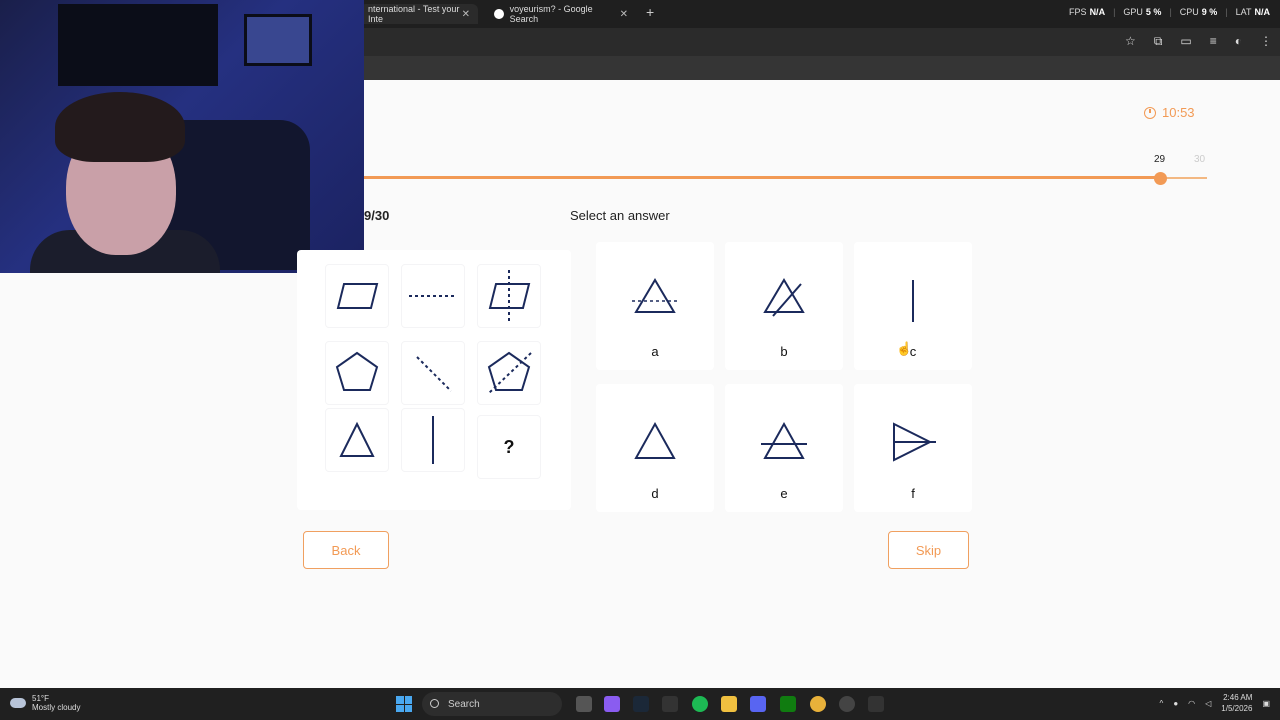 The width and height of the screenshot is (1280, 720). Describe the element at coordinates (913, 493) in the screenshot. I see `answer-label: f` at that location.